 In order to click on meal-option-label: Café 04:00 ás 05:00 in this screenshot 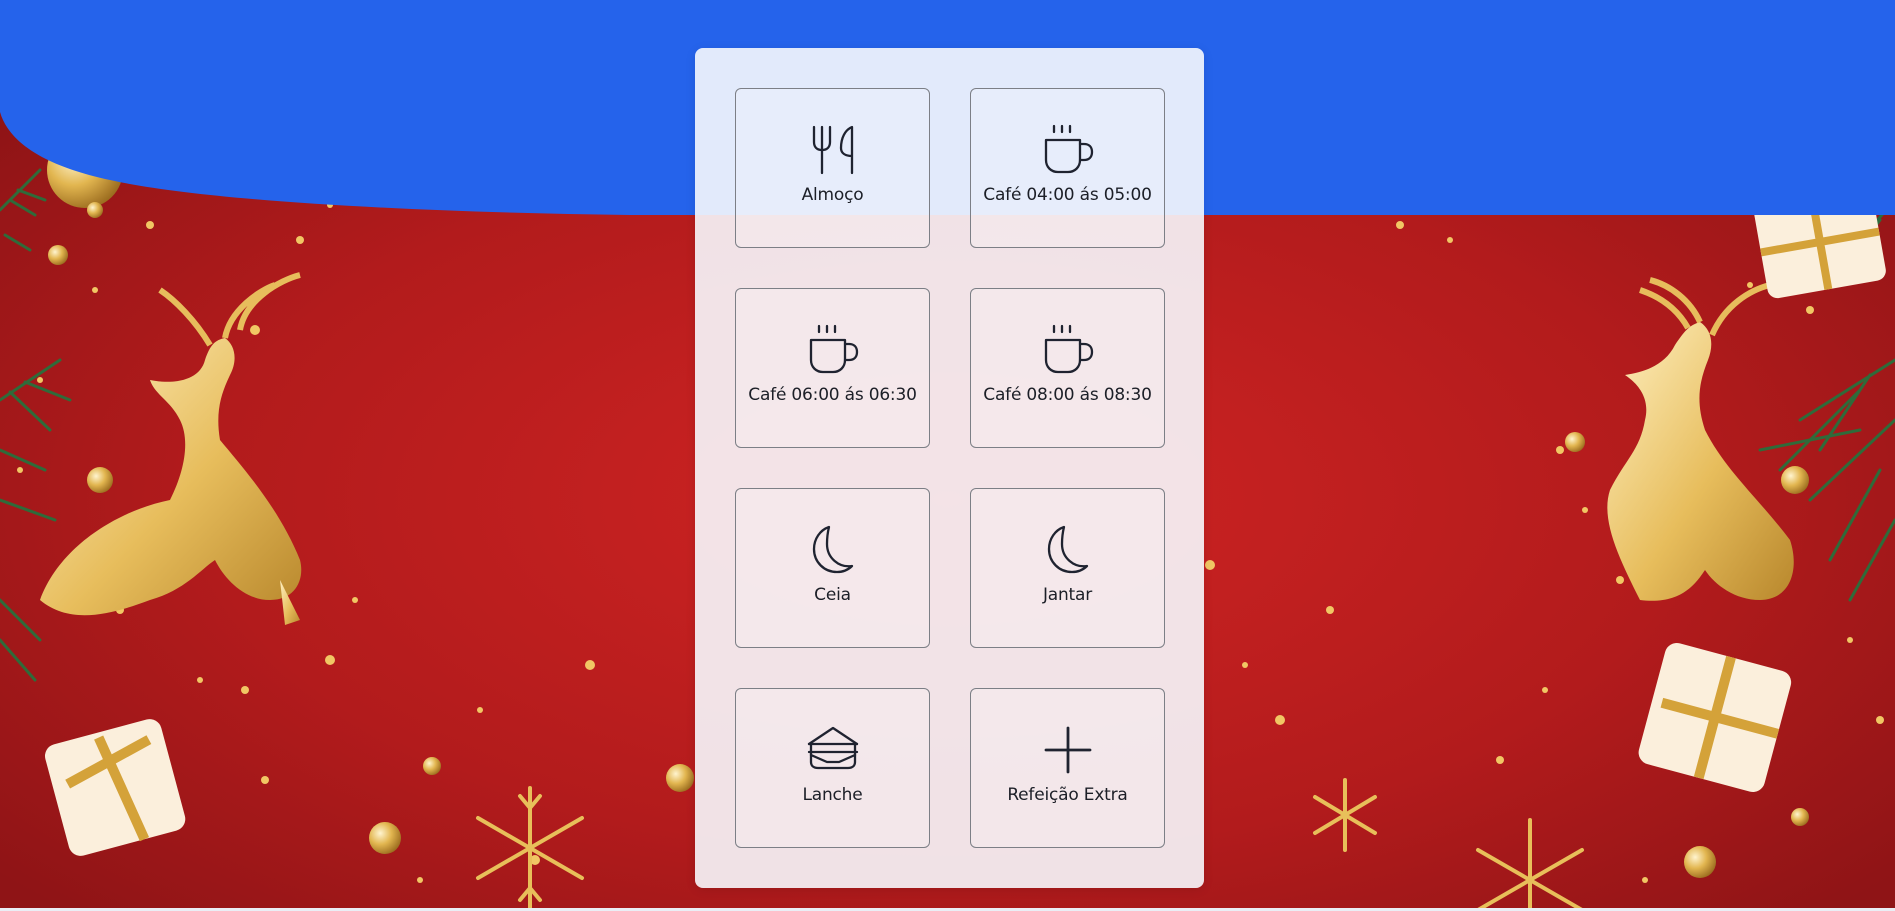, I will do `click(1067, 195)`.